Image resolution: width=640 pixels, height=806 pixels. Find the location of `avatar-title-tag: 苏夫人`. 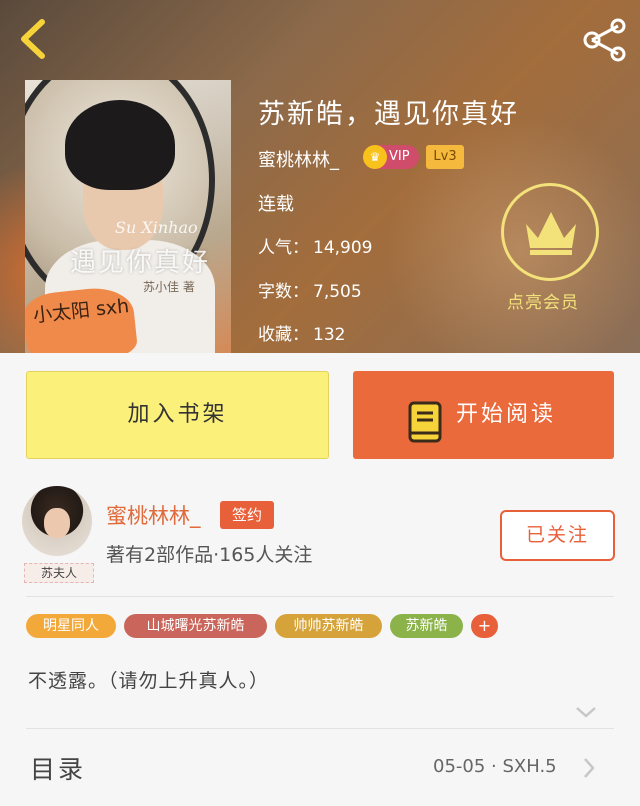

avatar-title-tag: 苏夫人 is located at coordinates (59, 573).